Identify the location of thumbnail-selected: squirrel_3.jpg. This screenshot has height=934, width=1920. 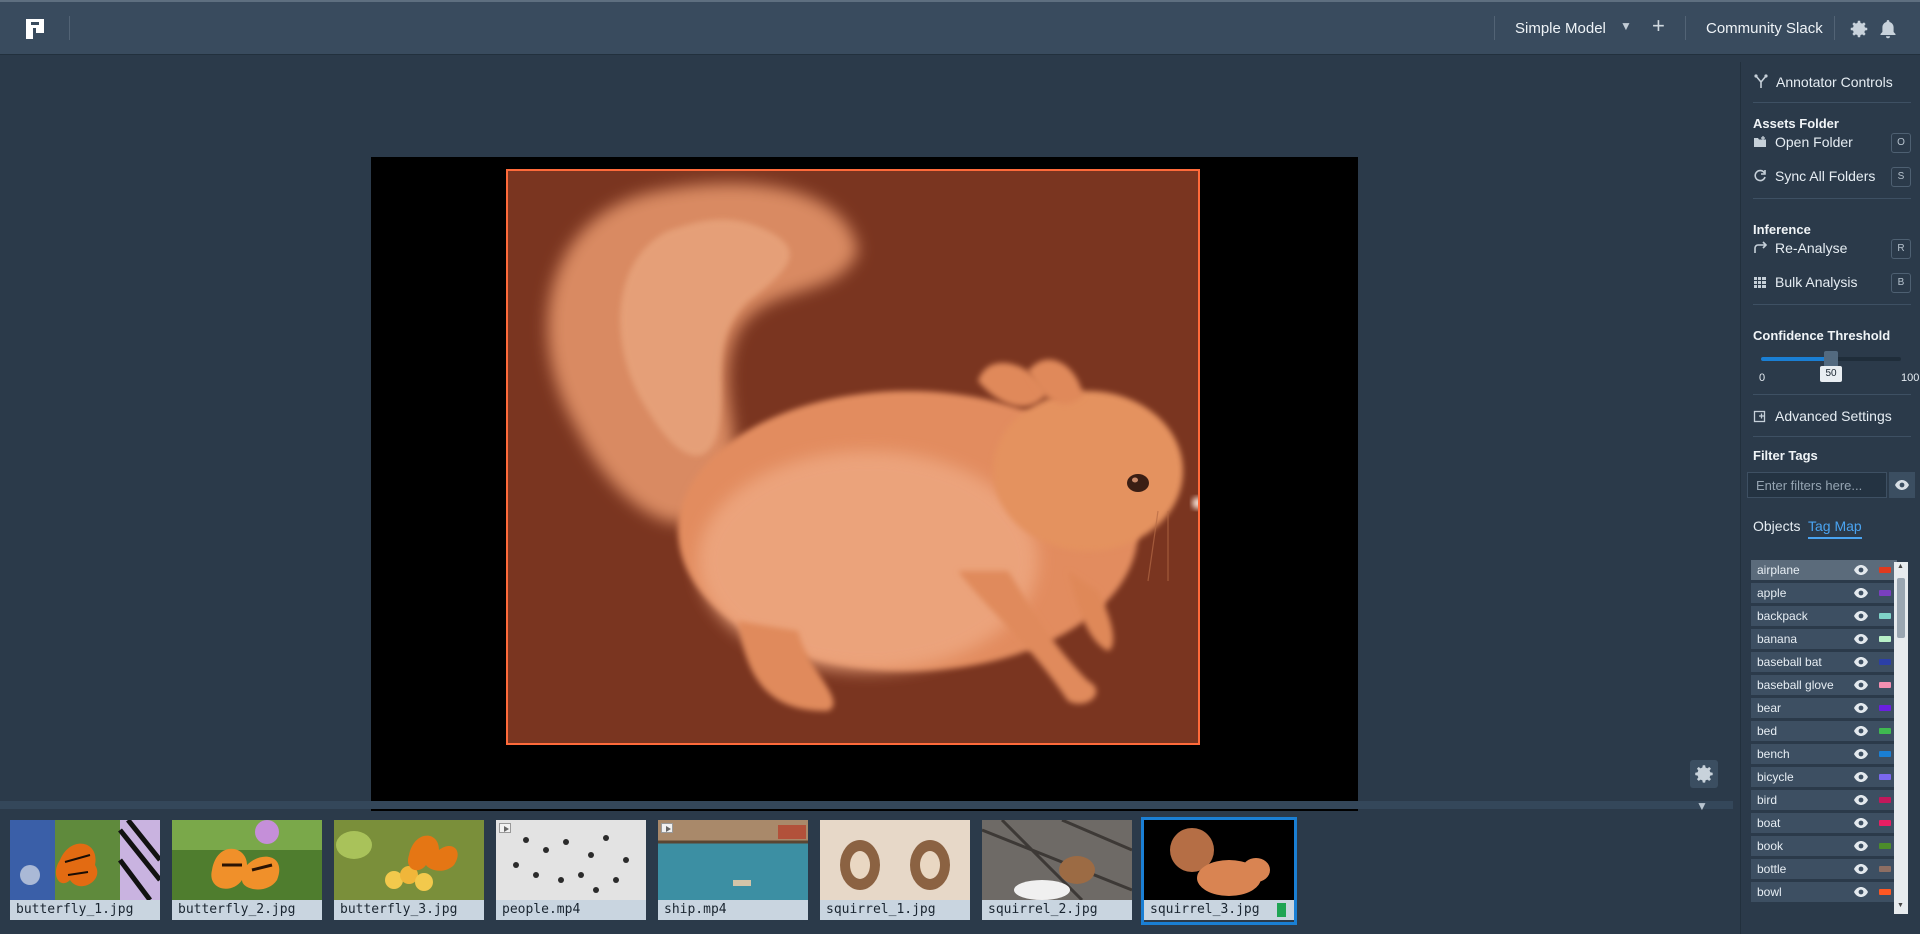
(1219, 871).